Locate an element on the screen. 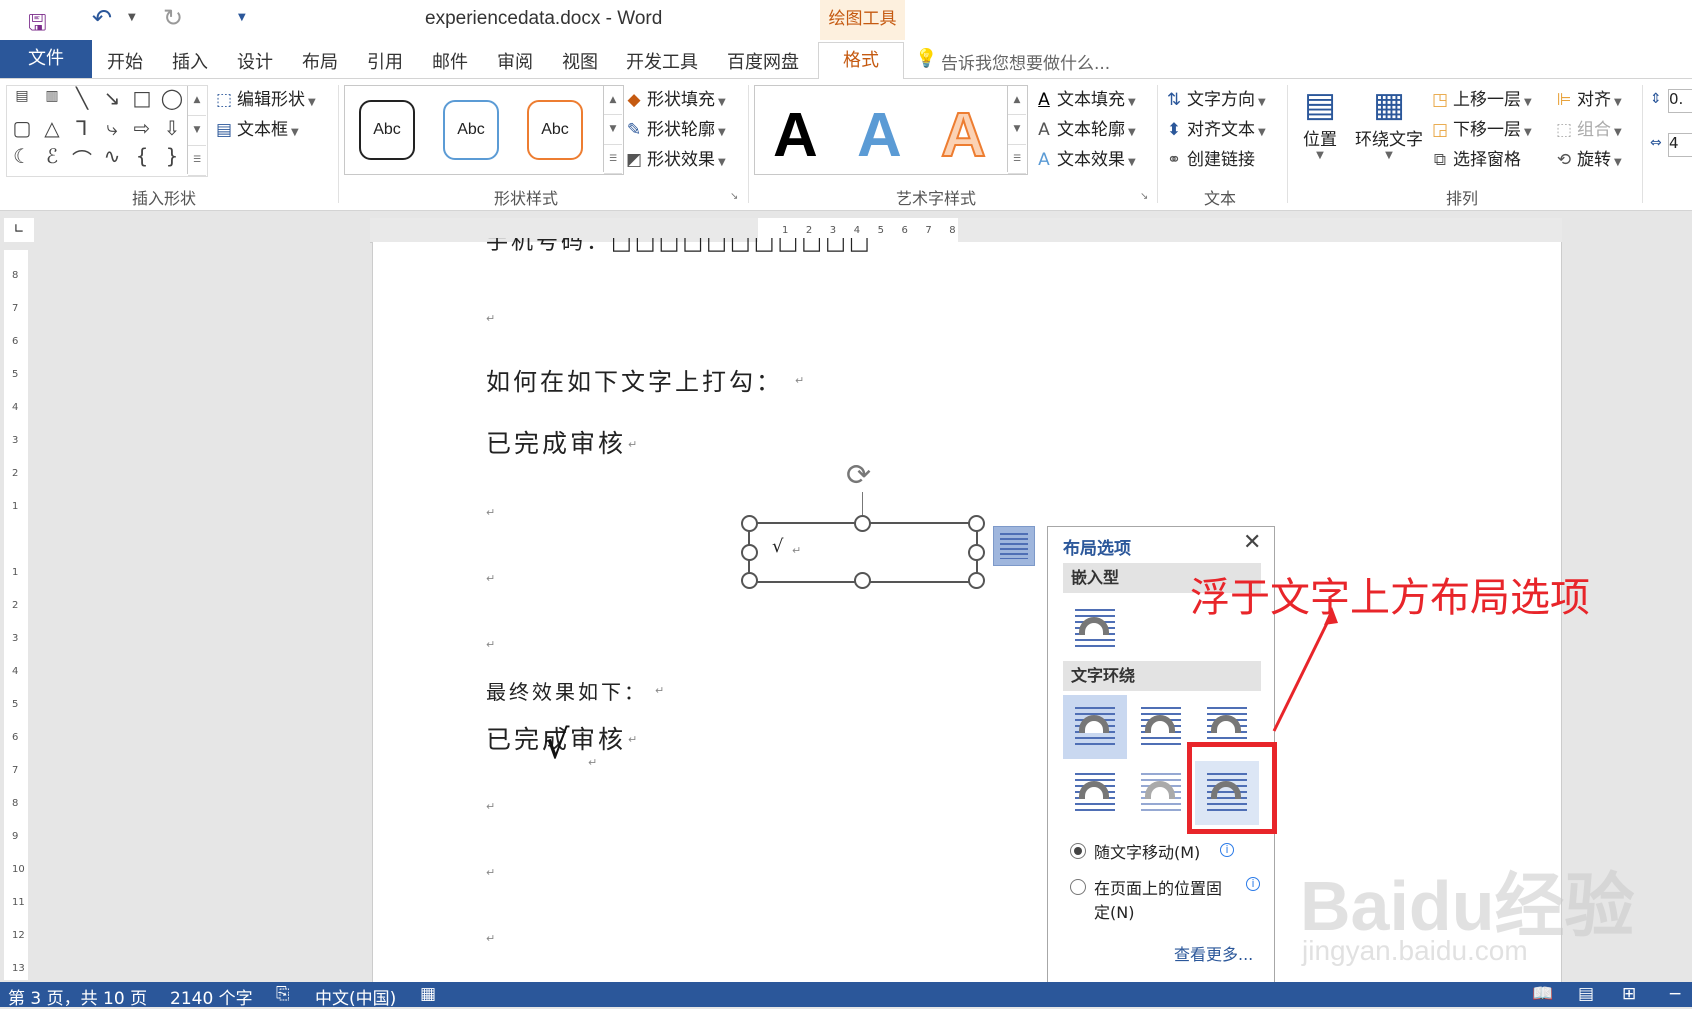 The width and height of the screenshot is (1692, 1009). freeform-shape-icon: ☾ is located at coordinates (22, 156).